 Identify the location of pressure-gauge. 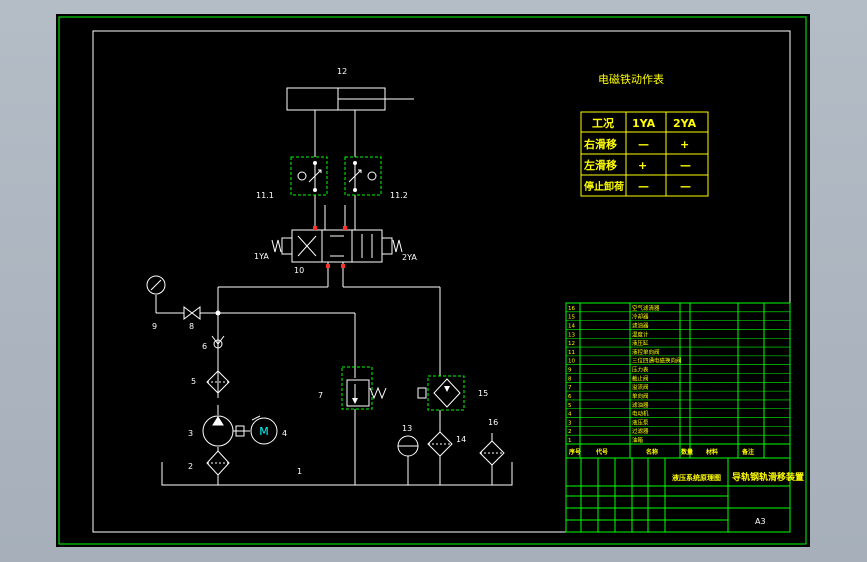
(156, 285).